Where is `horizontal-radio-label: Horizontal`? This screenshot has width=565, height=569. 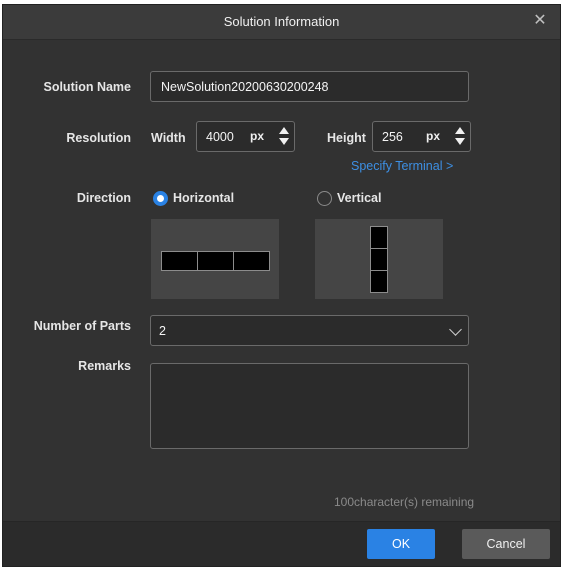 horizontal-radio-label: Horizontal is located at coordinates (203, 198).